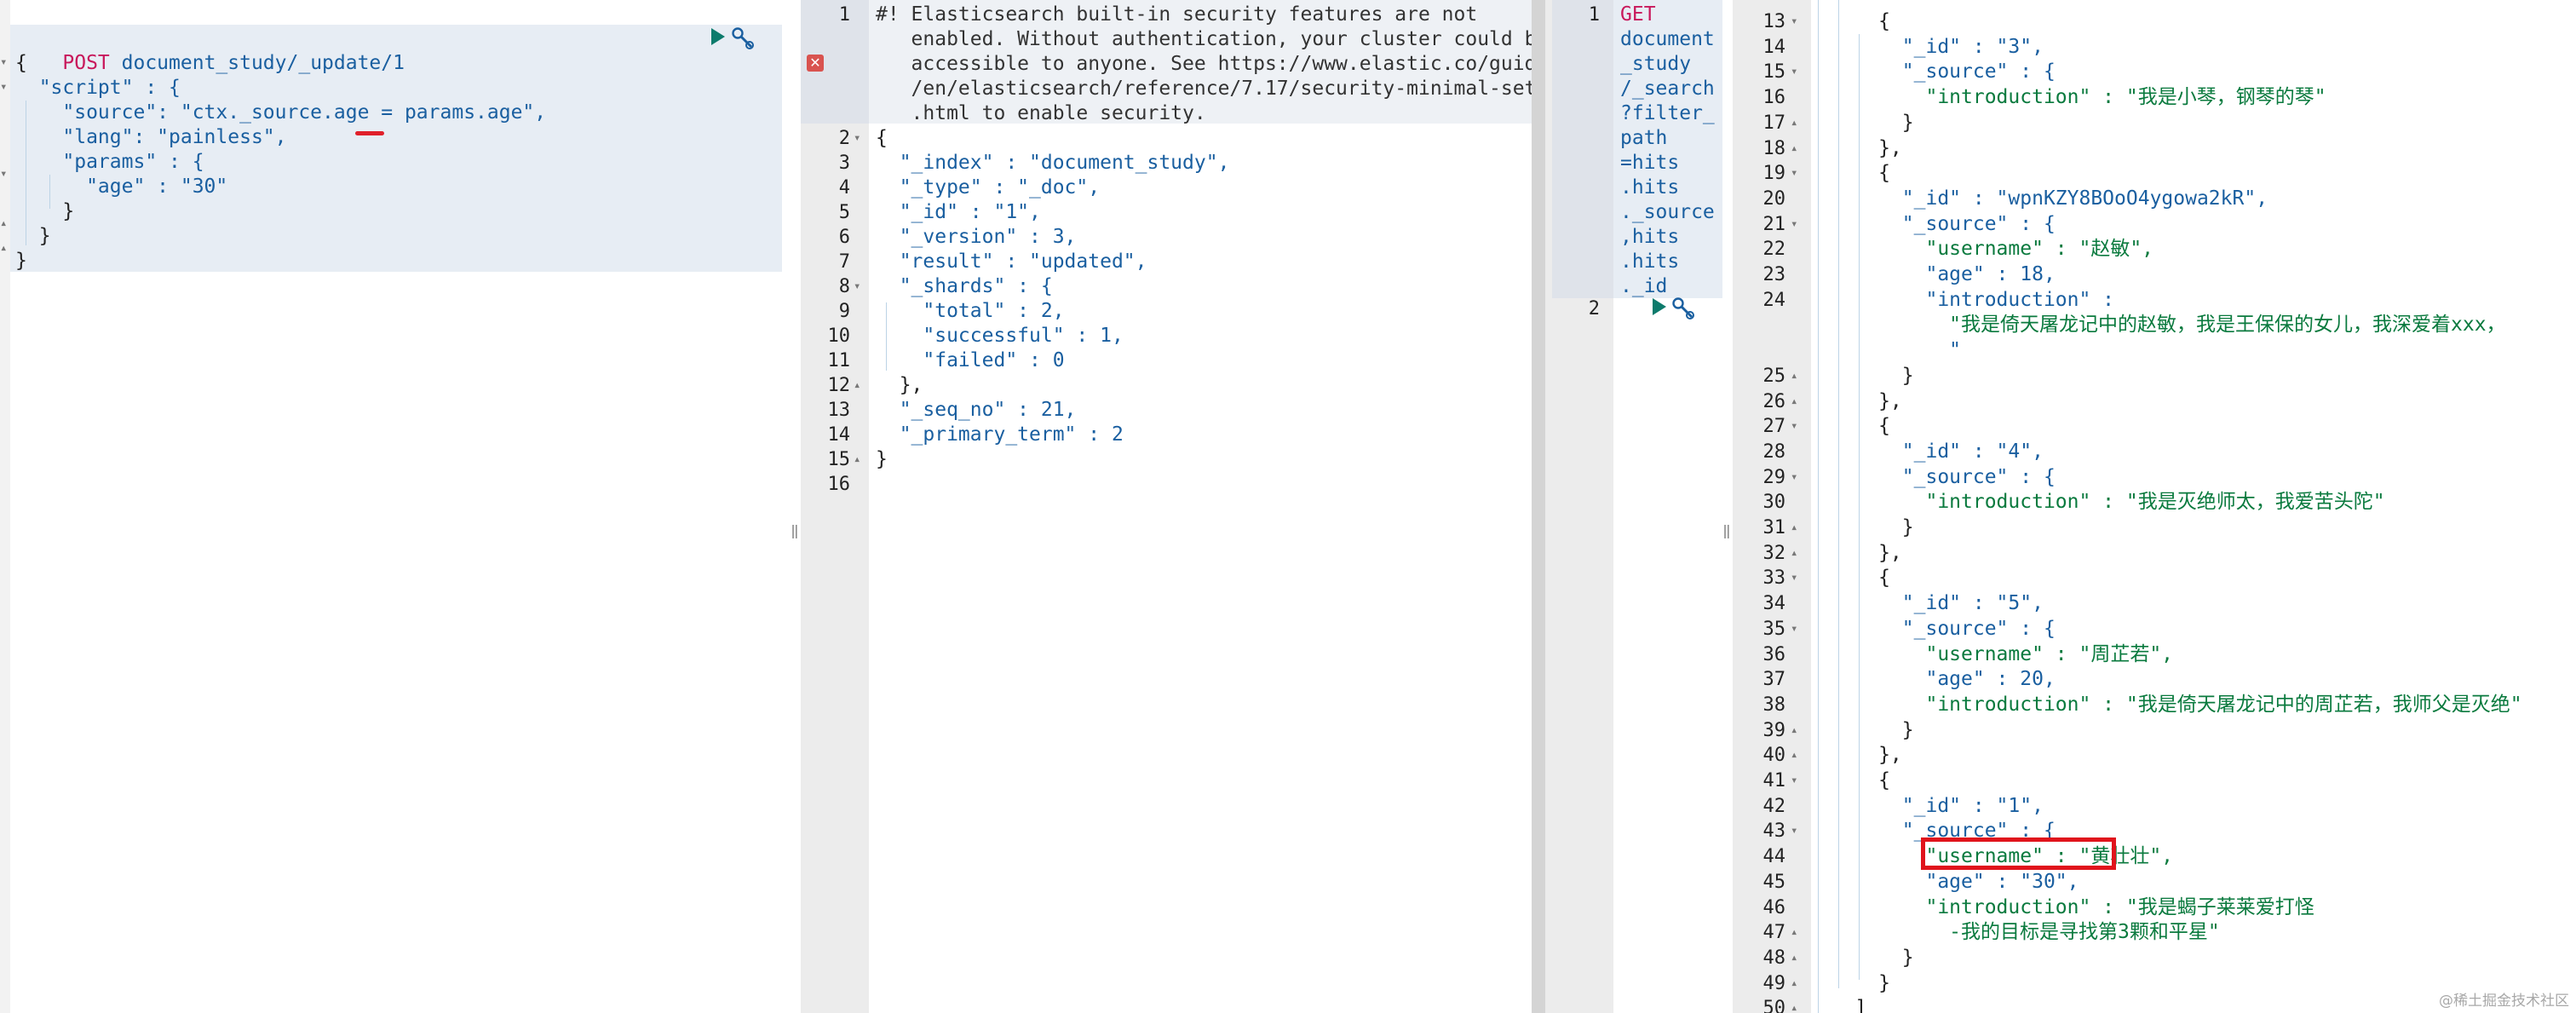 The image size is (2576, 1013). What do you see at coordinates (1885, 350) in the screenshot?
I see `code-line: "` at bounding box center [1885, 350].